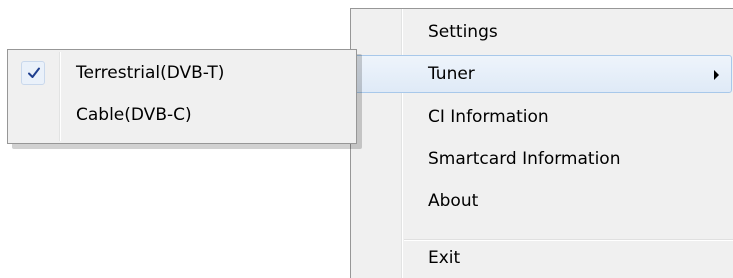 The width and height of the screenshot is (733, 278). I want to click on menu-item-ci-information: CI Information, so click(543, 117).